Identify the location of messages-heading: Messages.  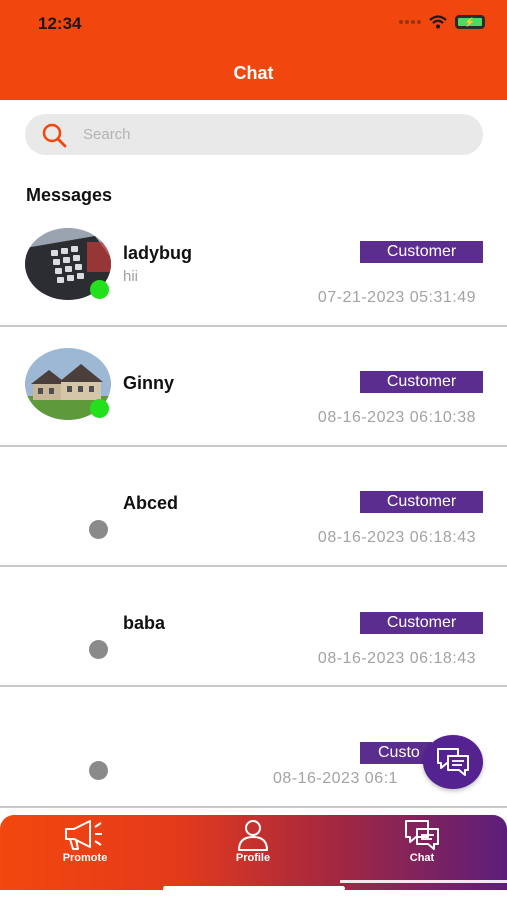
(69, 195).